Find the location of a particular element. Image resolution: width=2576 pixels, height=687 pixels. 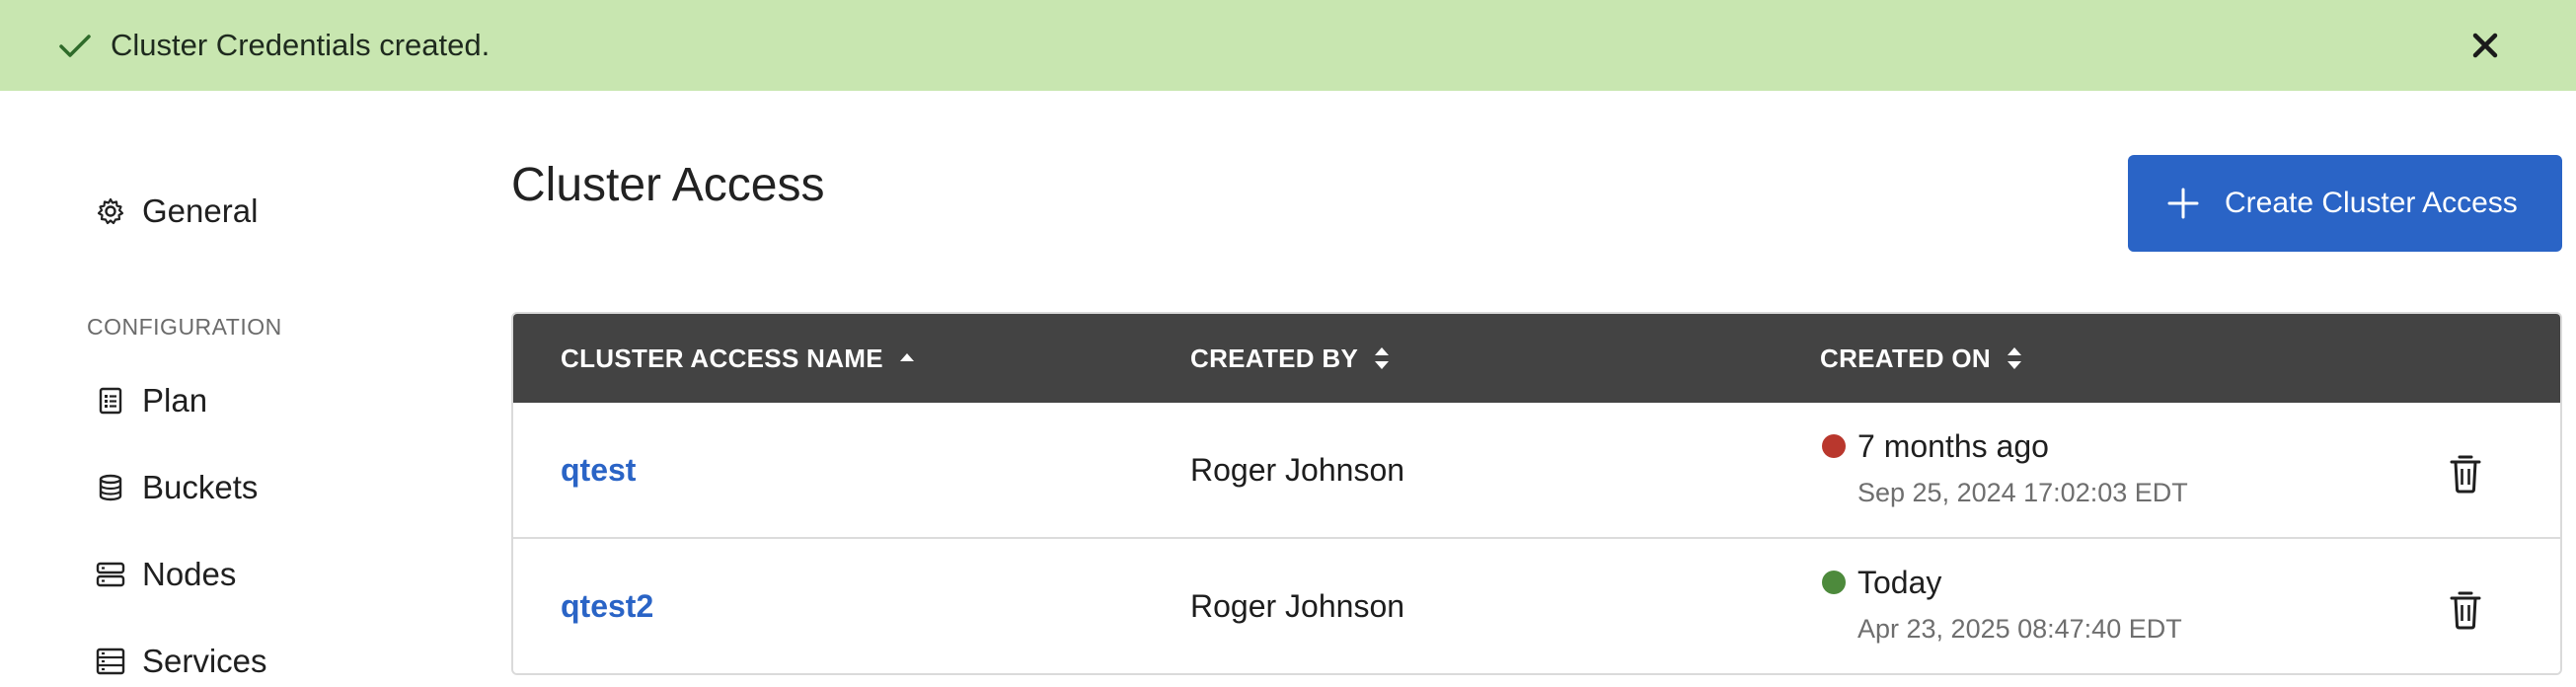

column-header-label: CREATED BY is located at coordinates (1274, 358).